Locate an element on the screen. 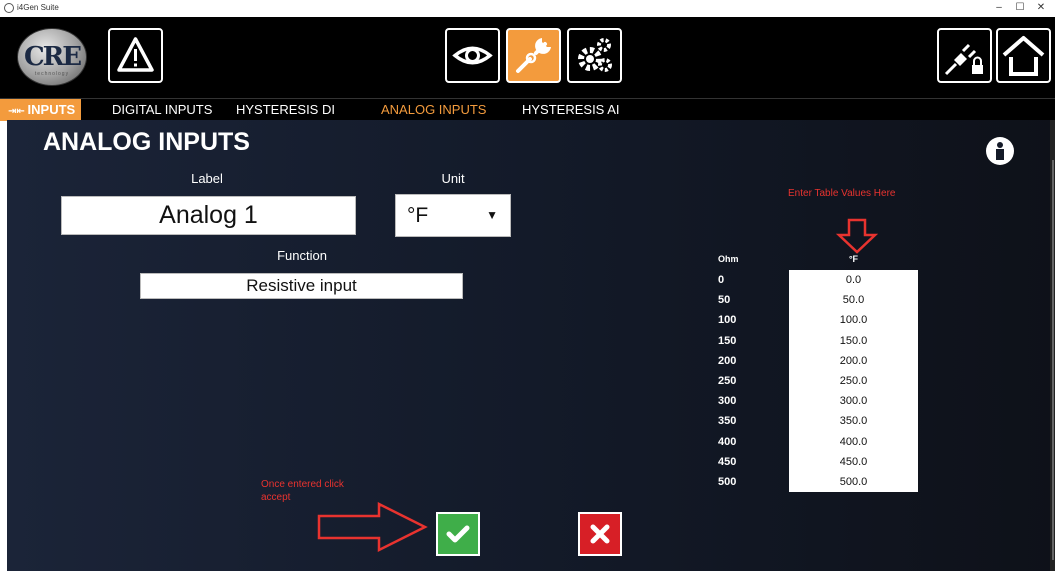 This screenshot has width=1055, height=571. cancel-button is located at coordinates (600, 534).